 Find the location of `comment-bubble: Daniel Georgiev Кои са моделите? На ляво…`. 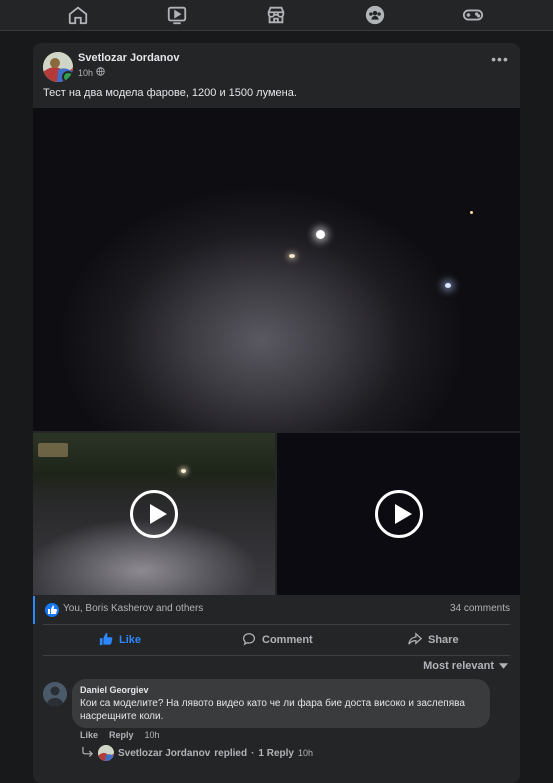

comment-bubble: Daniel Georgiev Кои са моделите? На ляво… is located at coordinates (281, 703).